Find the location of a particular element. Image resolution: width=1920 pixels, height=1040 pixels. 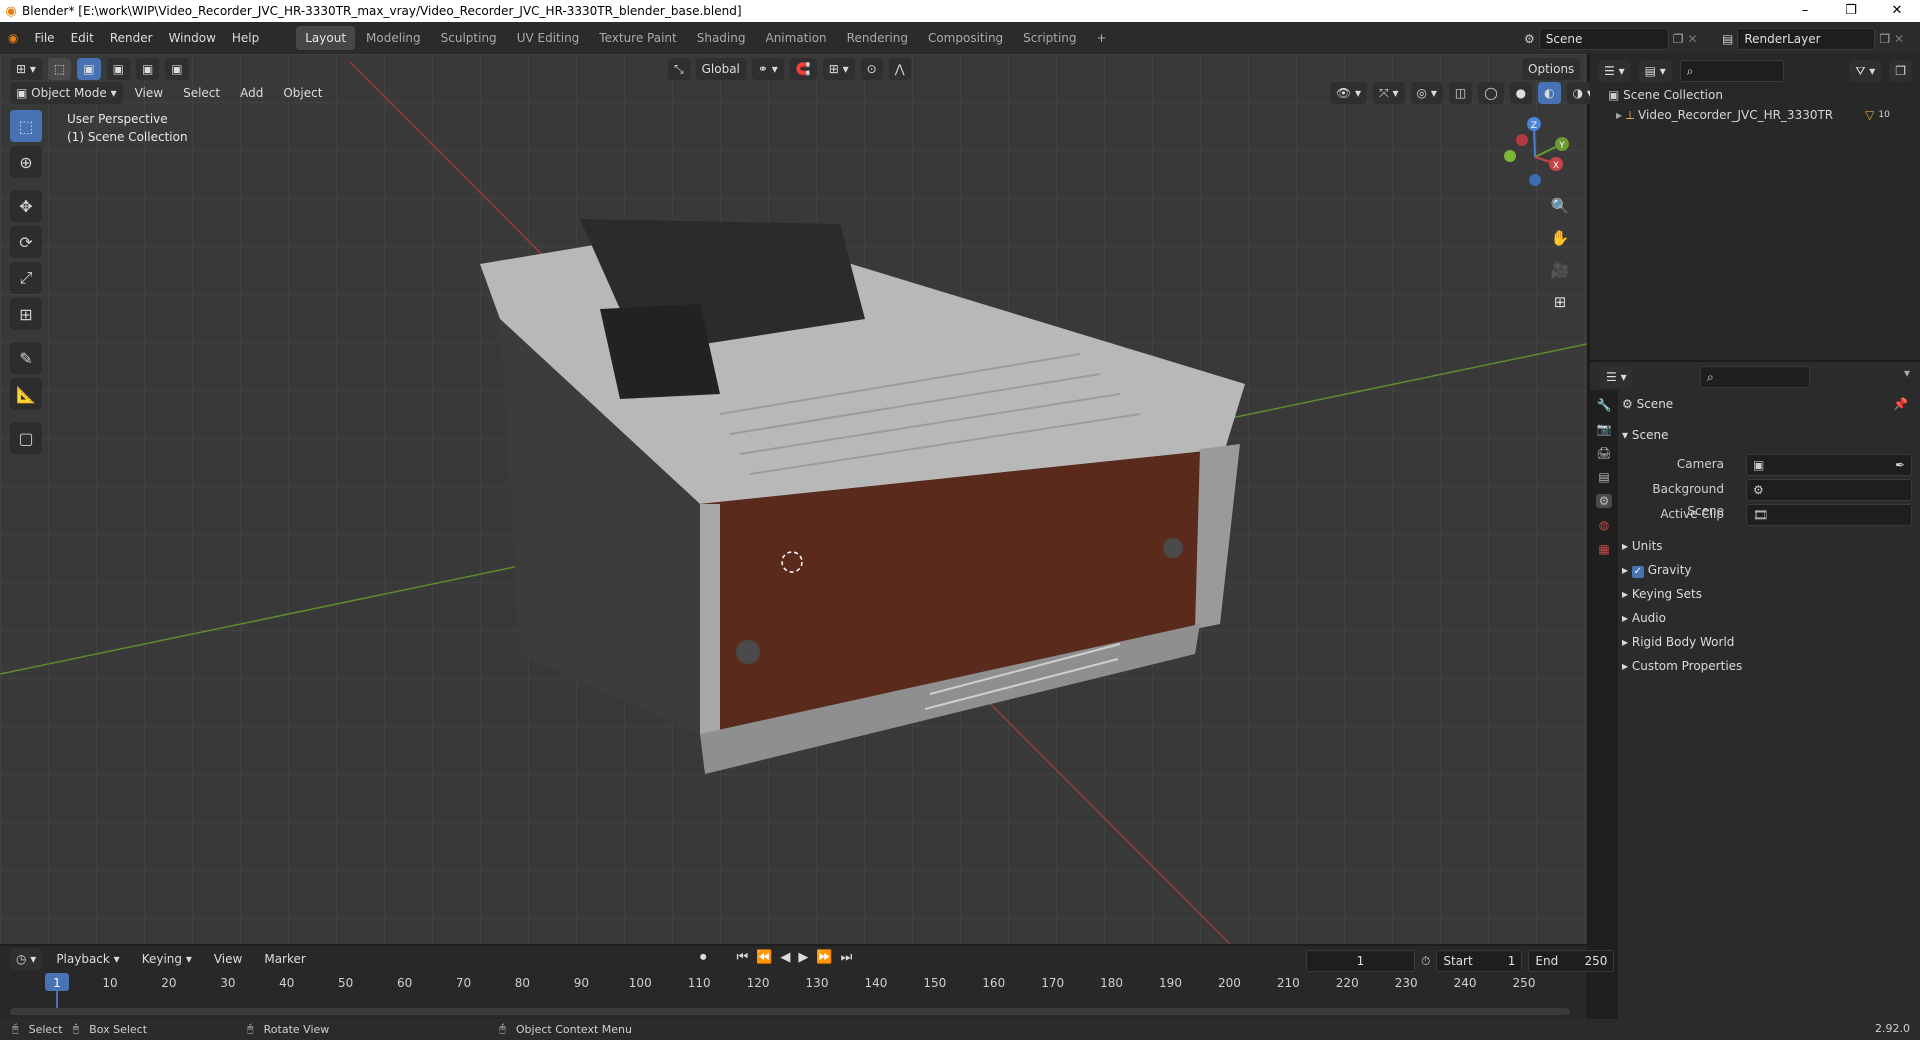

add-cube-tool-icon: ▢ is located at coordinates (26, 438).